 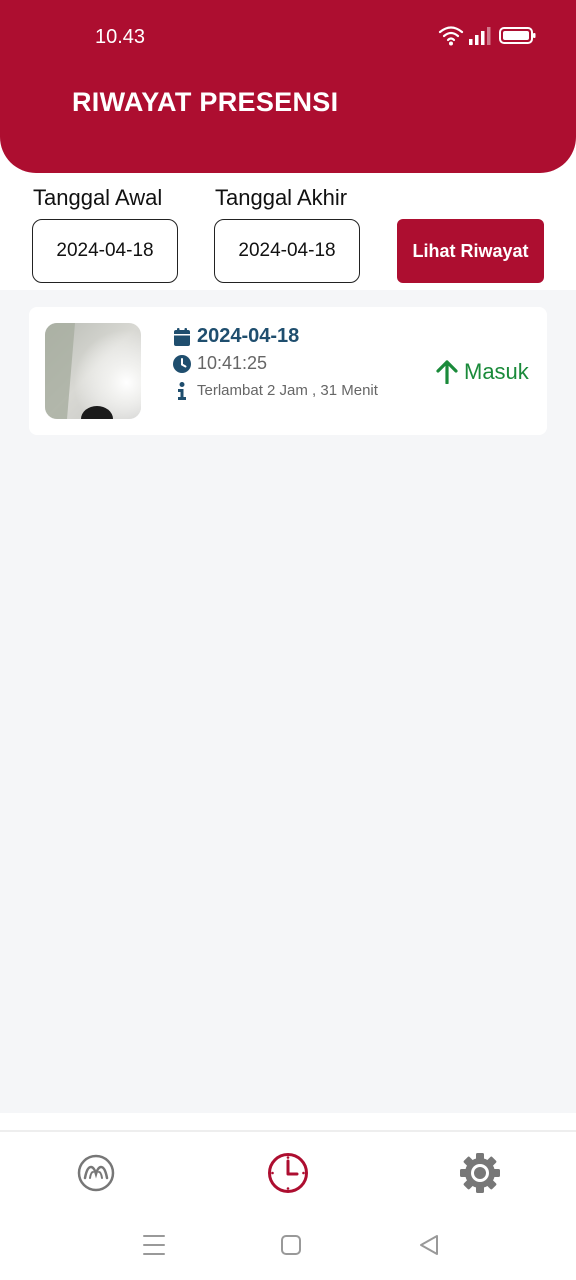 What do you see at coordinates (98, 197) in the screenshot?
I see `start-date-label: Tanggal Awal` at bounding box center [98, 197].